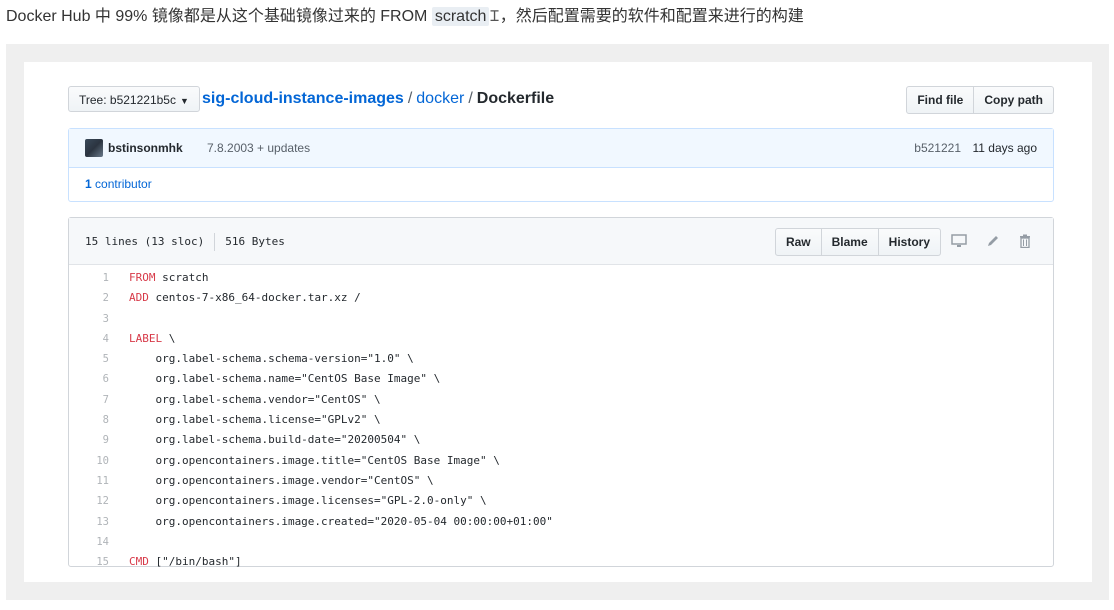  I want to click on line-number: 6, so click(89, 379).